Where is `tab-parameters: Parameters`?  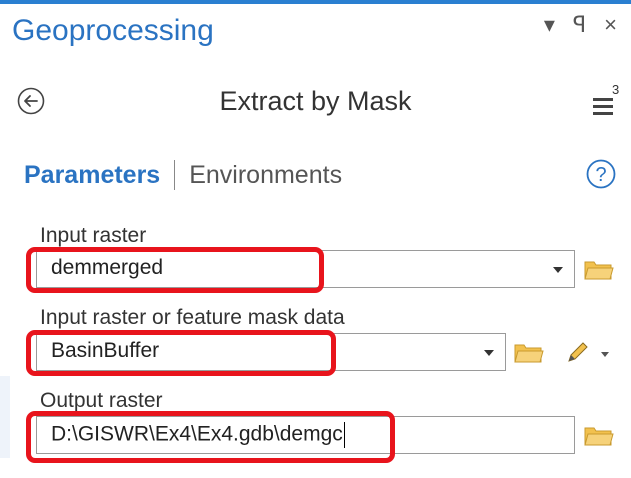
tab-parameters: Parameters is located at coordinates (92, 175).